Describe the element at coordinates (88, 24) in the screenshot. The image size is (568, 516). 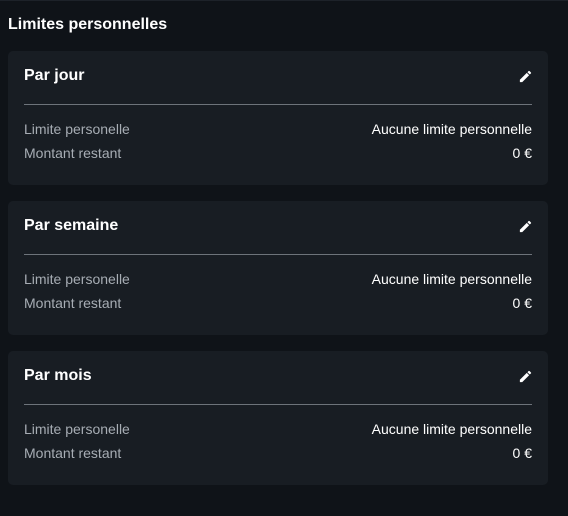
I see `section-title: Limites personnelles` at that location.